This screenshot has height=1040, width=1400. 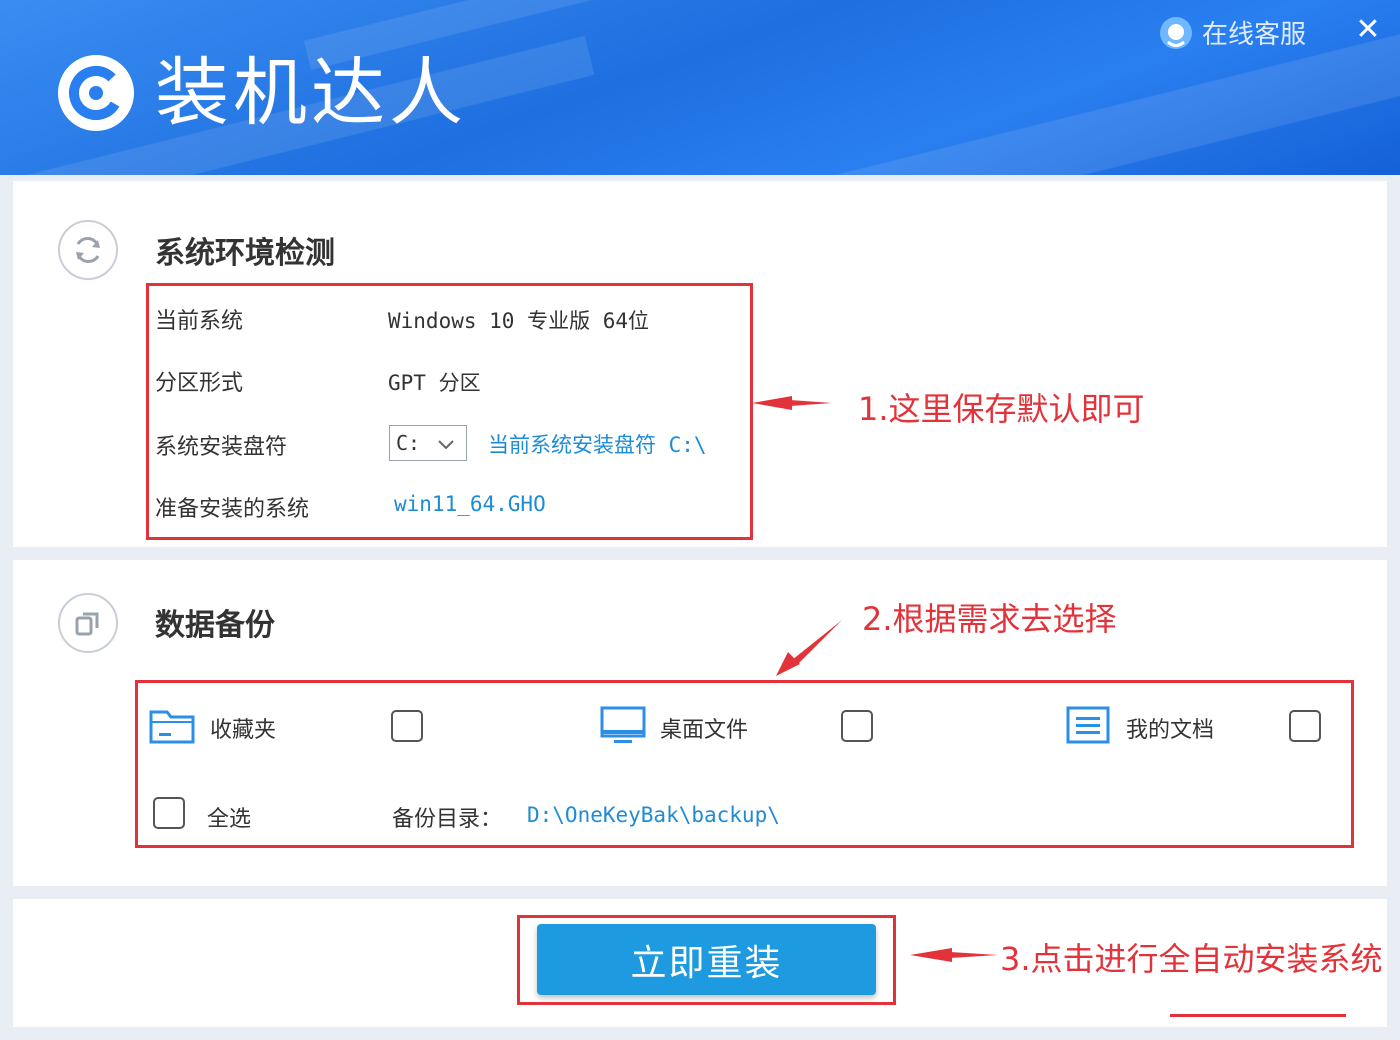 I want to click on annotation-2: 2.根据需求去选择, so click(x=989, y=619).